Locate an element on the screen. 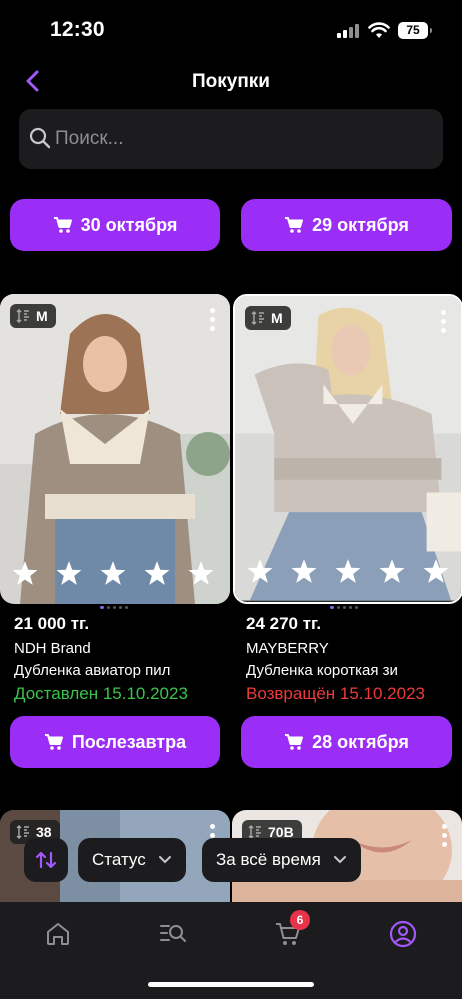 This screenshot has height=999, width=462. date-button-label: 30 октября is located at coordinates (129, 224).